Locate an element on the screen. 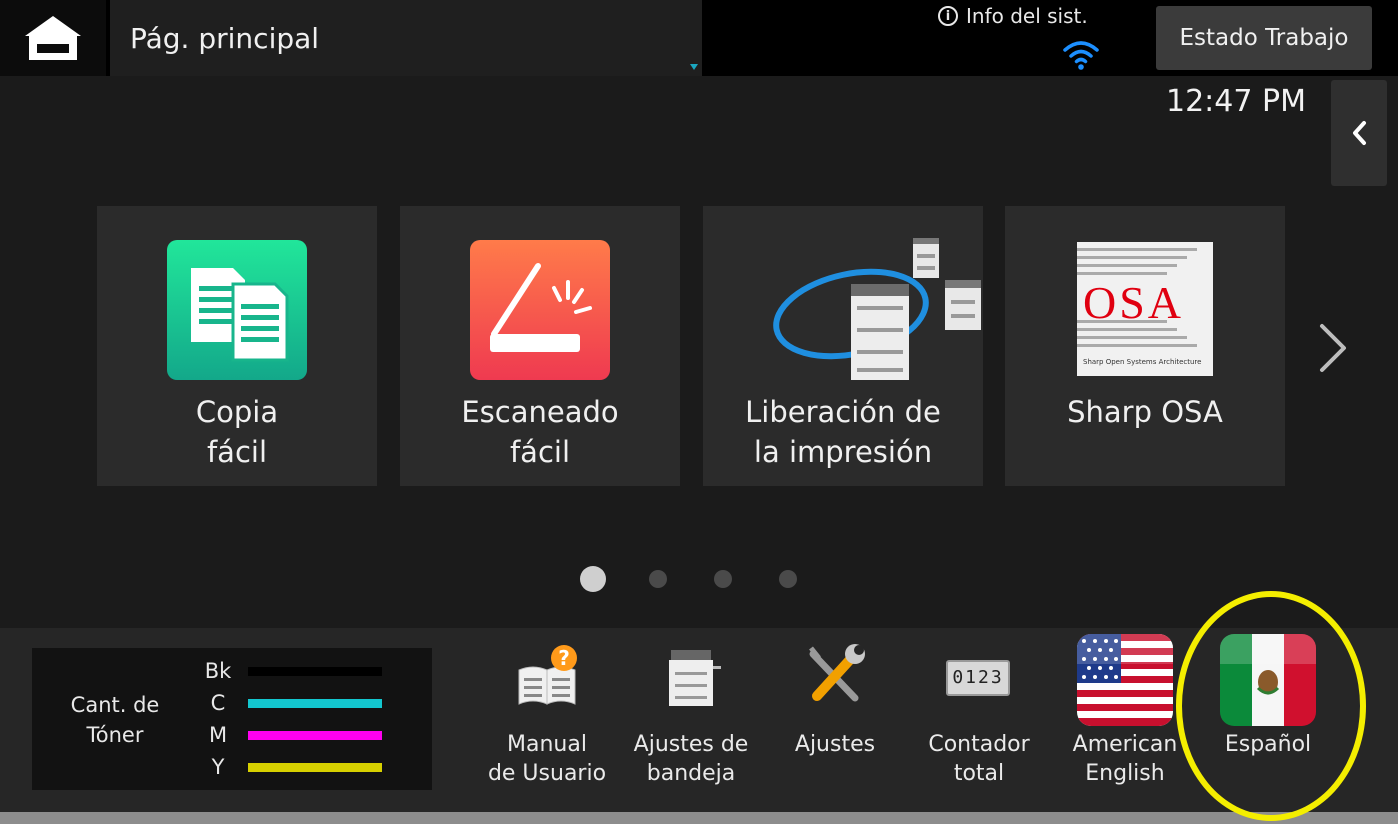 This screenshot has height=824, width=1398. language-espanol is located at coordinates (1268, 680).